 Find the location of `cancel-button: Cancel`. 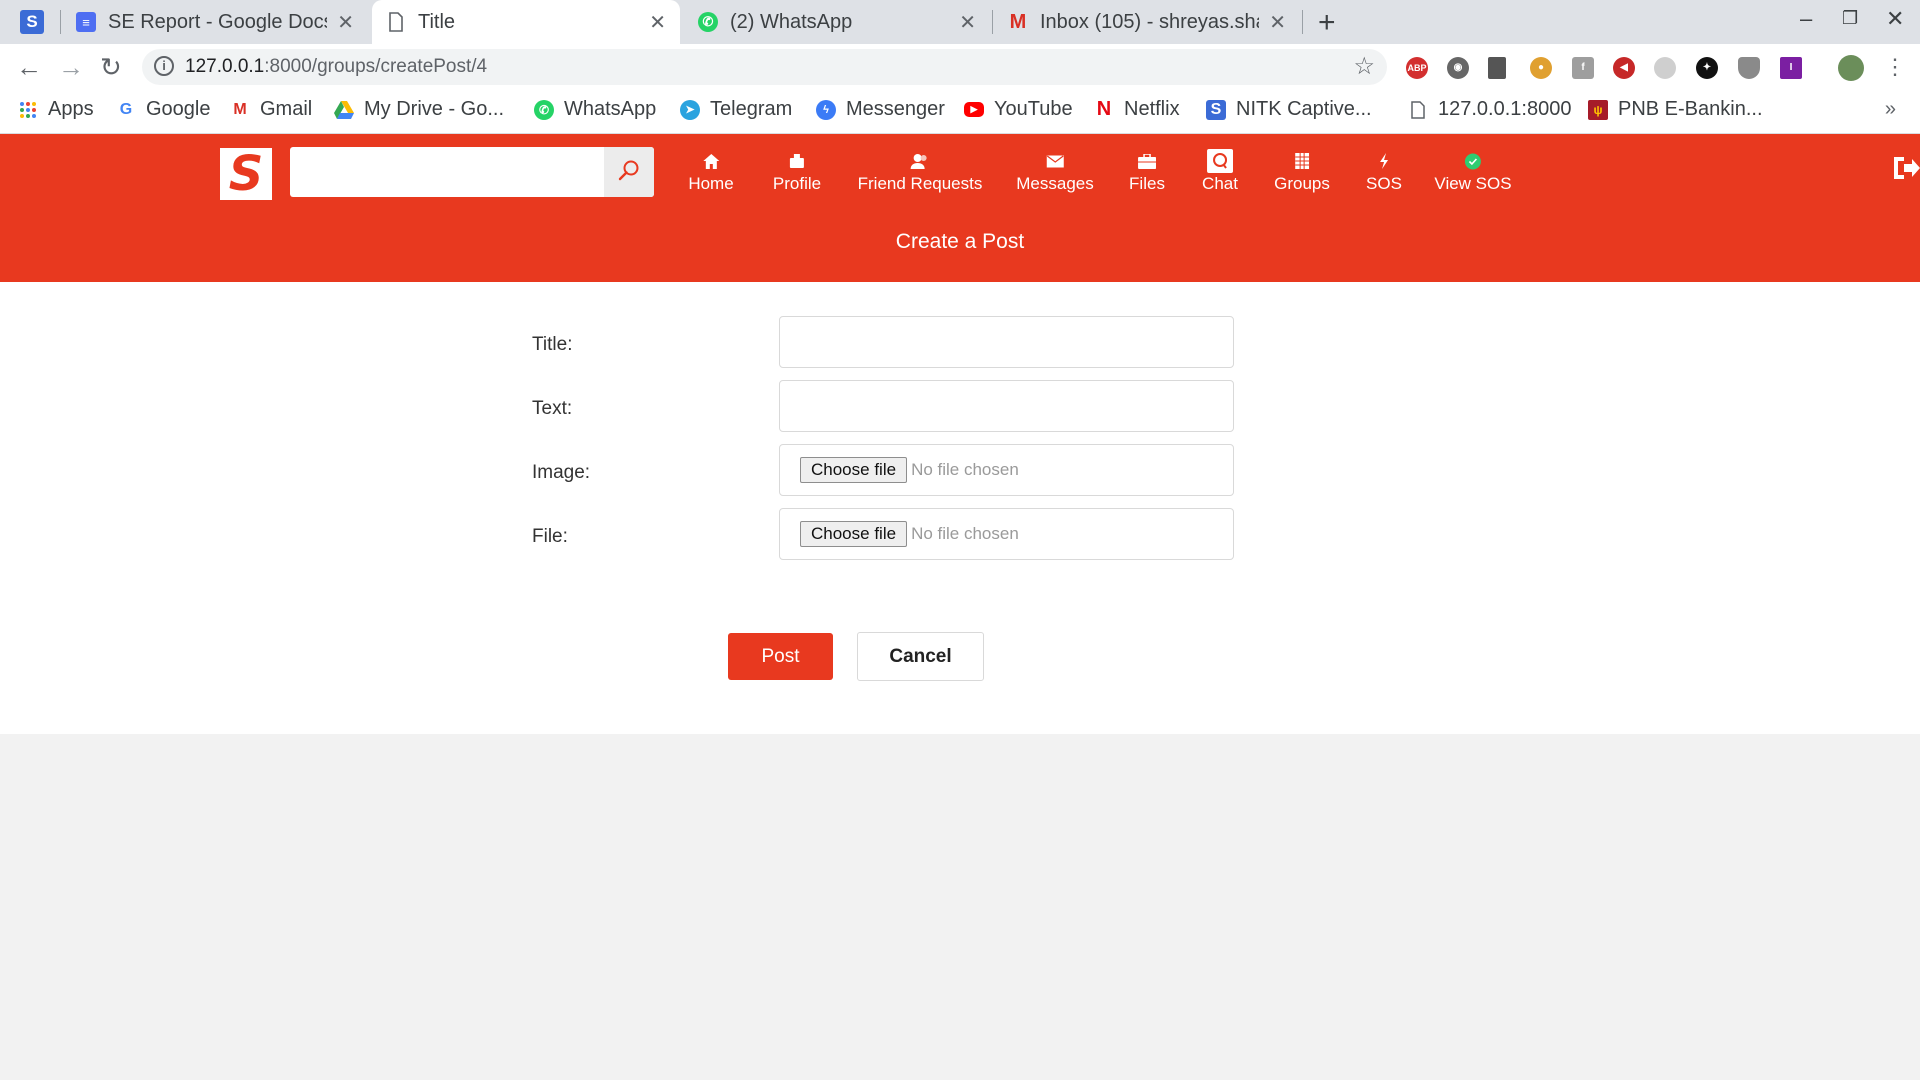

cancel-button: Cancel is located at coordinates (920, 656).